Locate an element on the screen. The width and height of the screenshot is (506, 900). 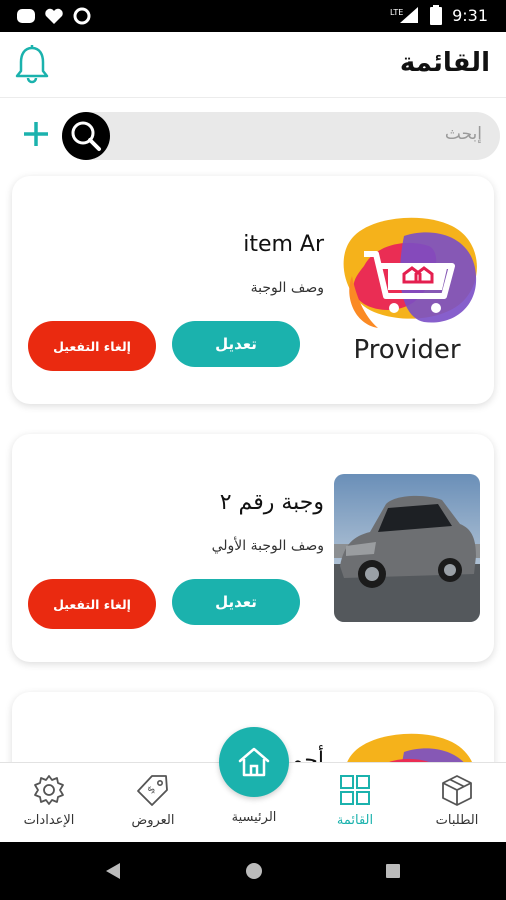
heart-icon is located at coordinates (54, 16).